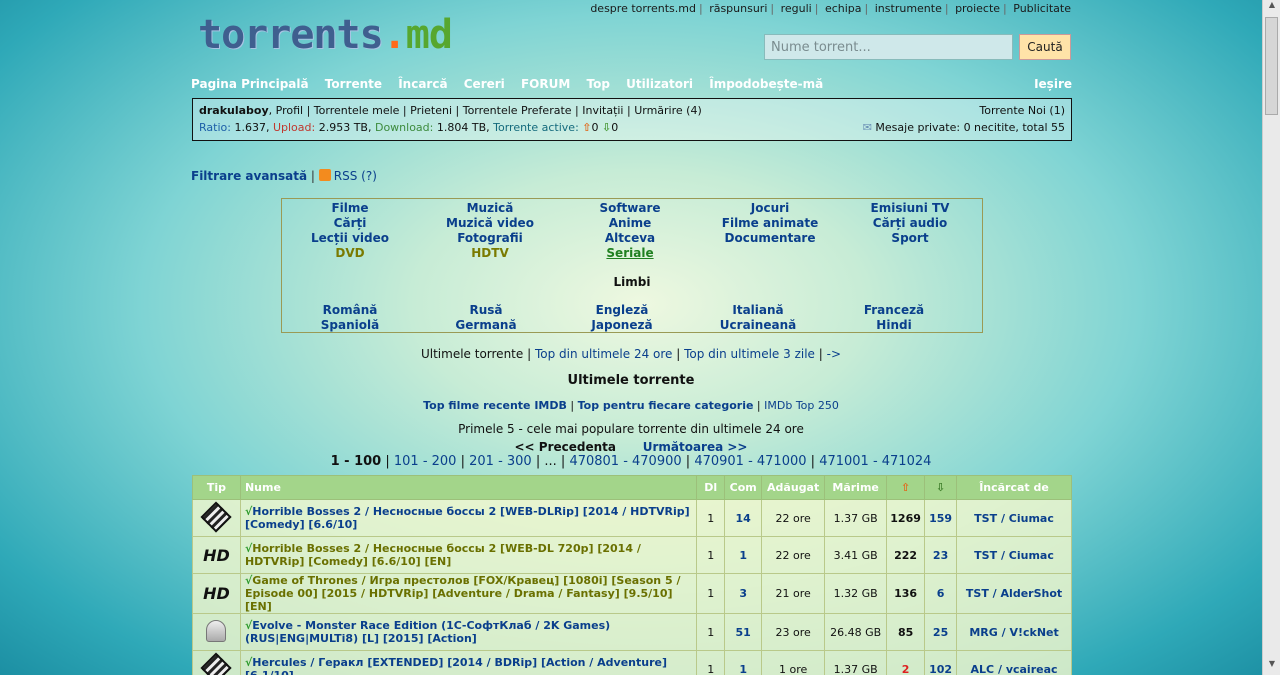 This screenshot has width=1280, height=675. Describe the element at coordinates (941, 632) in the screenshot. I see `leechers-cell: 25` at that location.